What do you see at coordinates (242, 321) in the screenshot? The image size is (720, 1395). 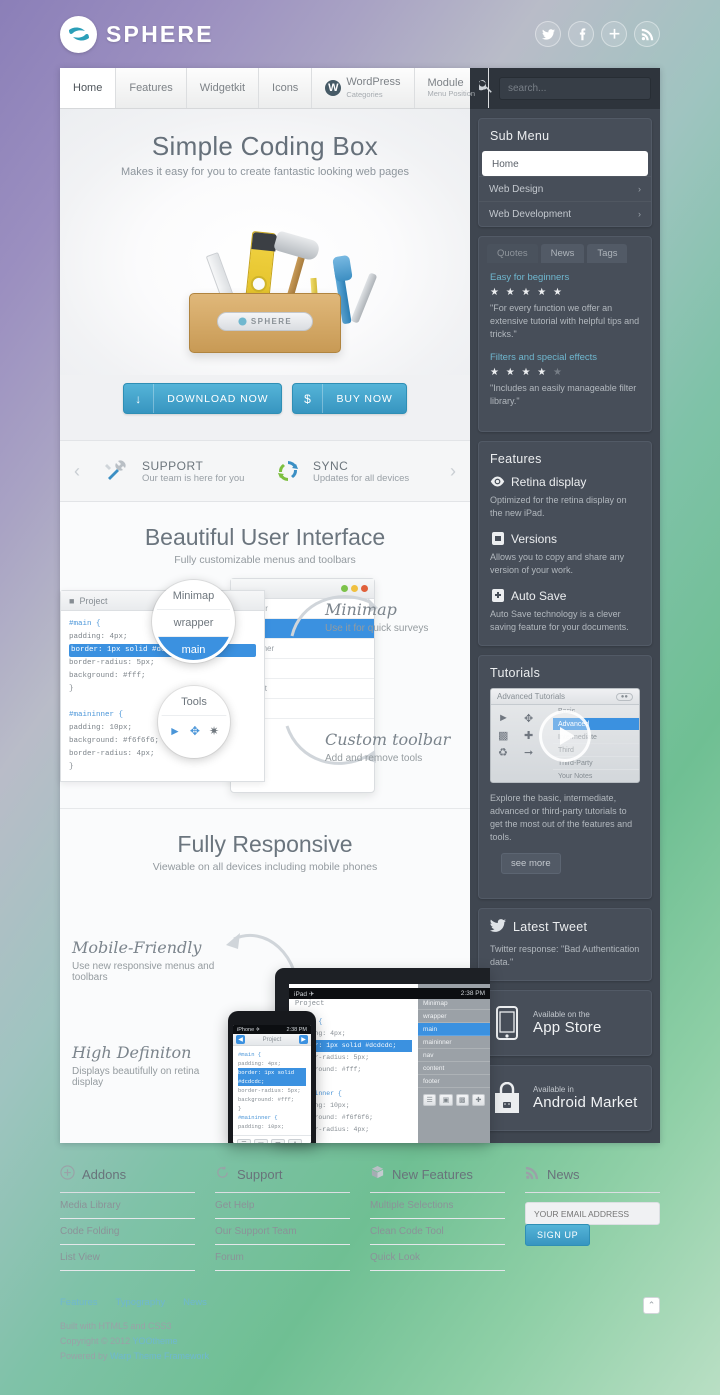 I see `sphere-mini-icon` at bounding box center [242, 321].